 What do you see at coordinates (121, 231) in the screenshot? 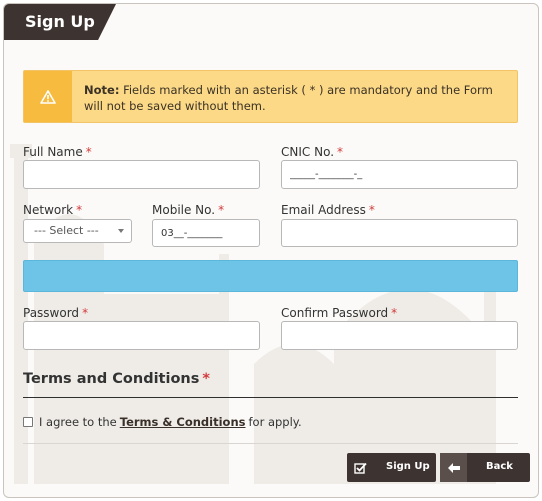
I see `chevron-down-icon` at bounding box center [121, 231].